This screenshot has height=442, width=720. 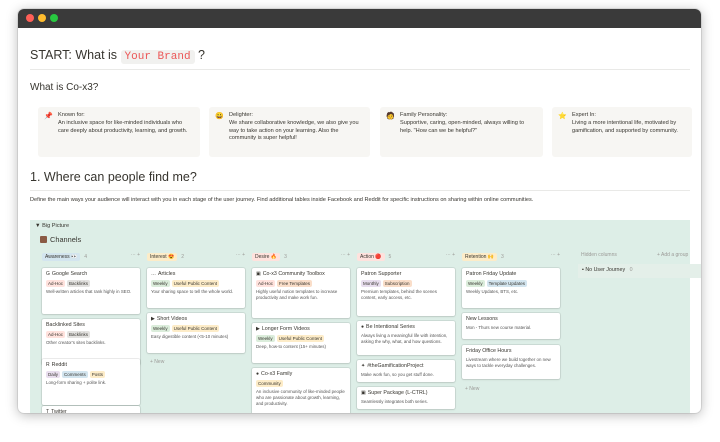 What do you see at coordinates (30, 18) in the screenshot?
I see `close-window-button` at bounding box center [30, 18].